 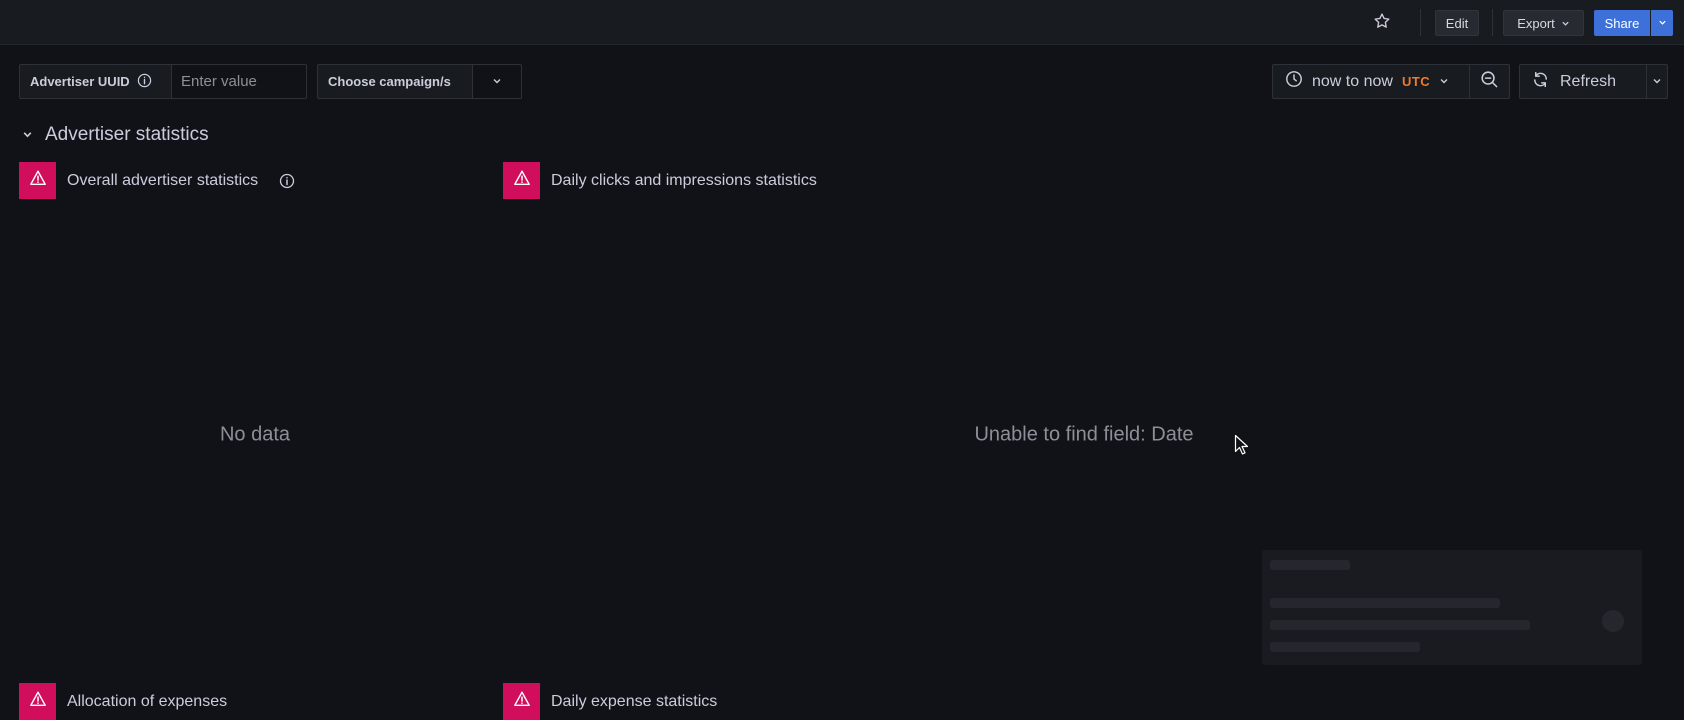 I want to click on campaign-label: Choose campaign/s, so click(x=394, y=81).